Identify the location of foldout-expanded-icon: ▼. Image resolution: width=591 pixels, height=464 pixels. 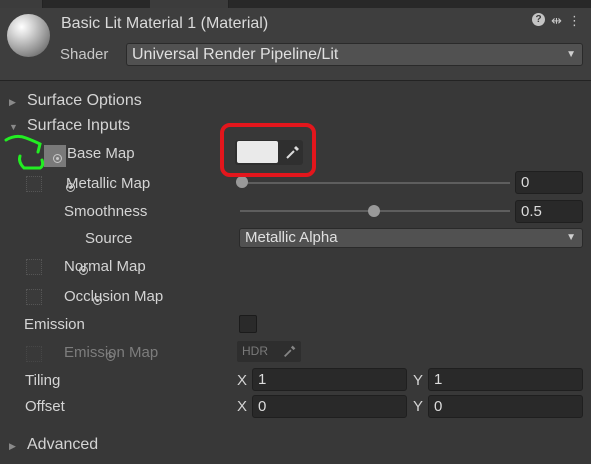
(13, 127).